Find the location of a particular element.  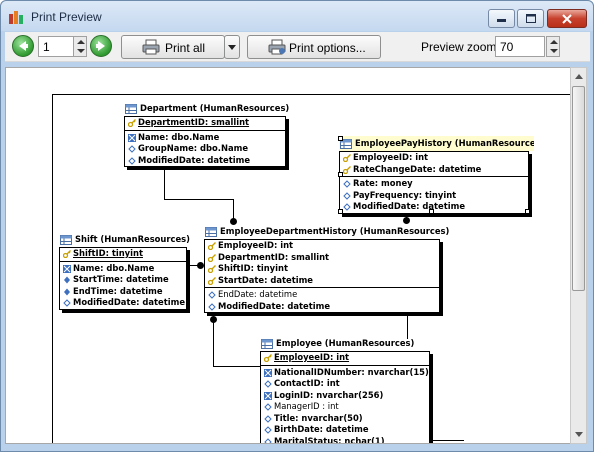

maximize-icon is located at coordinates (531, 18).